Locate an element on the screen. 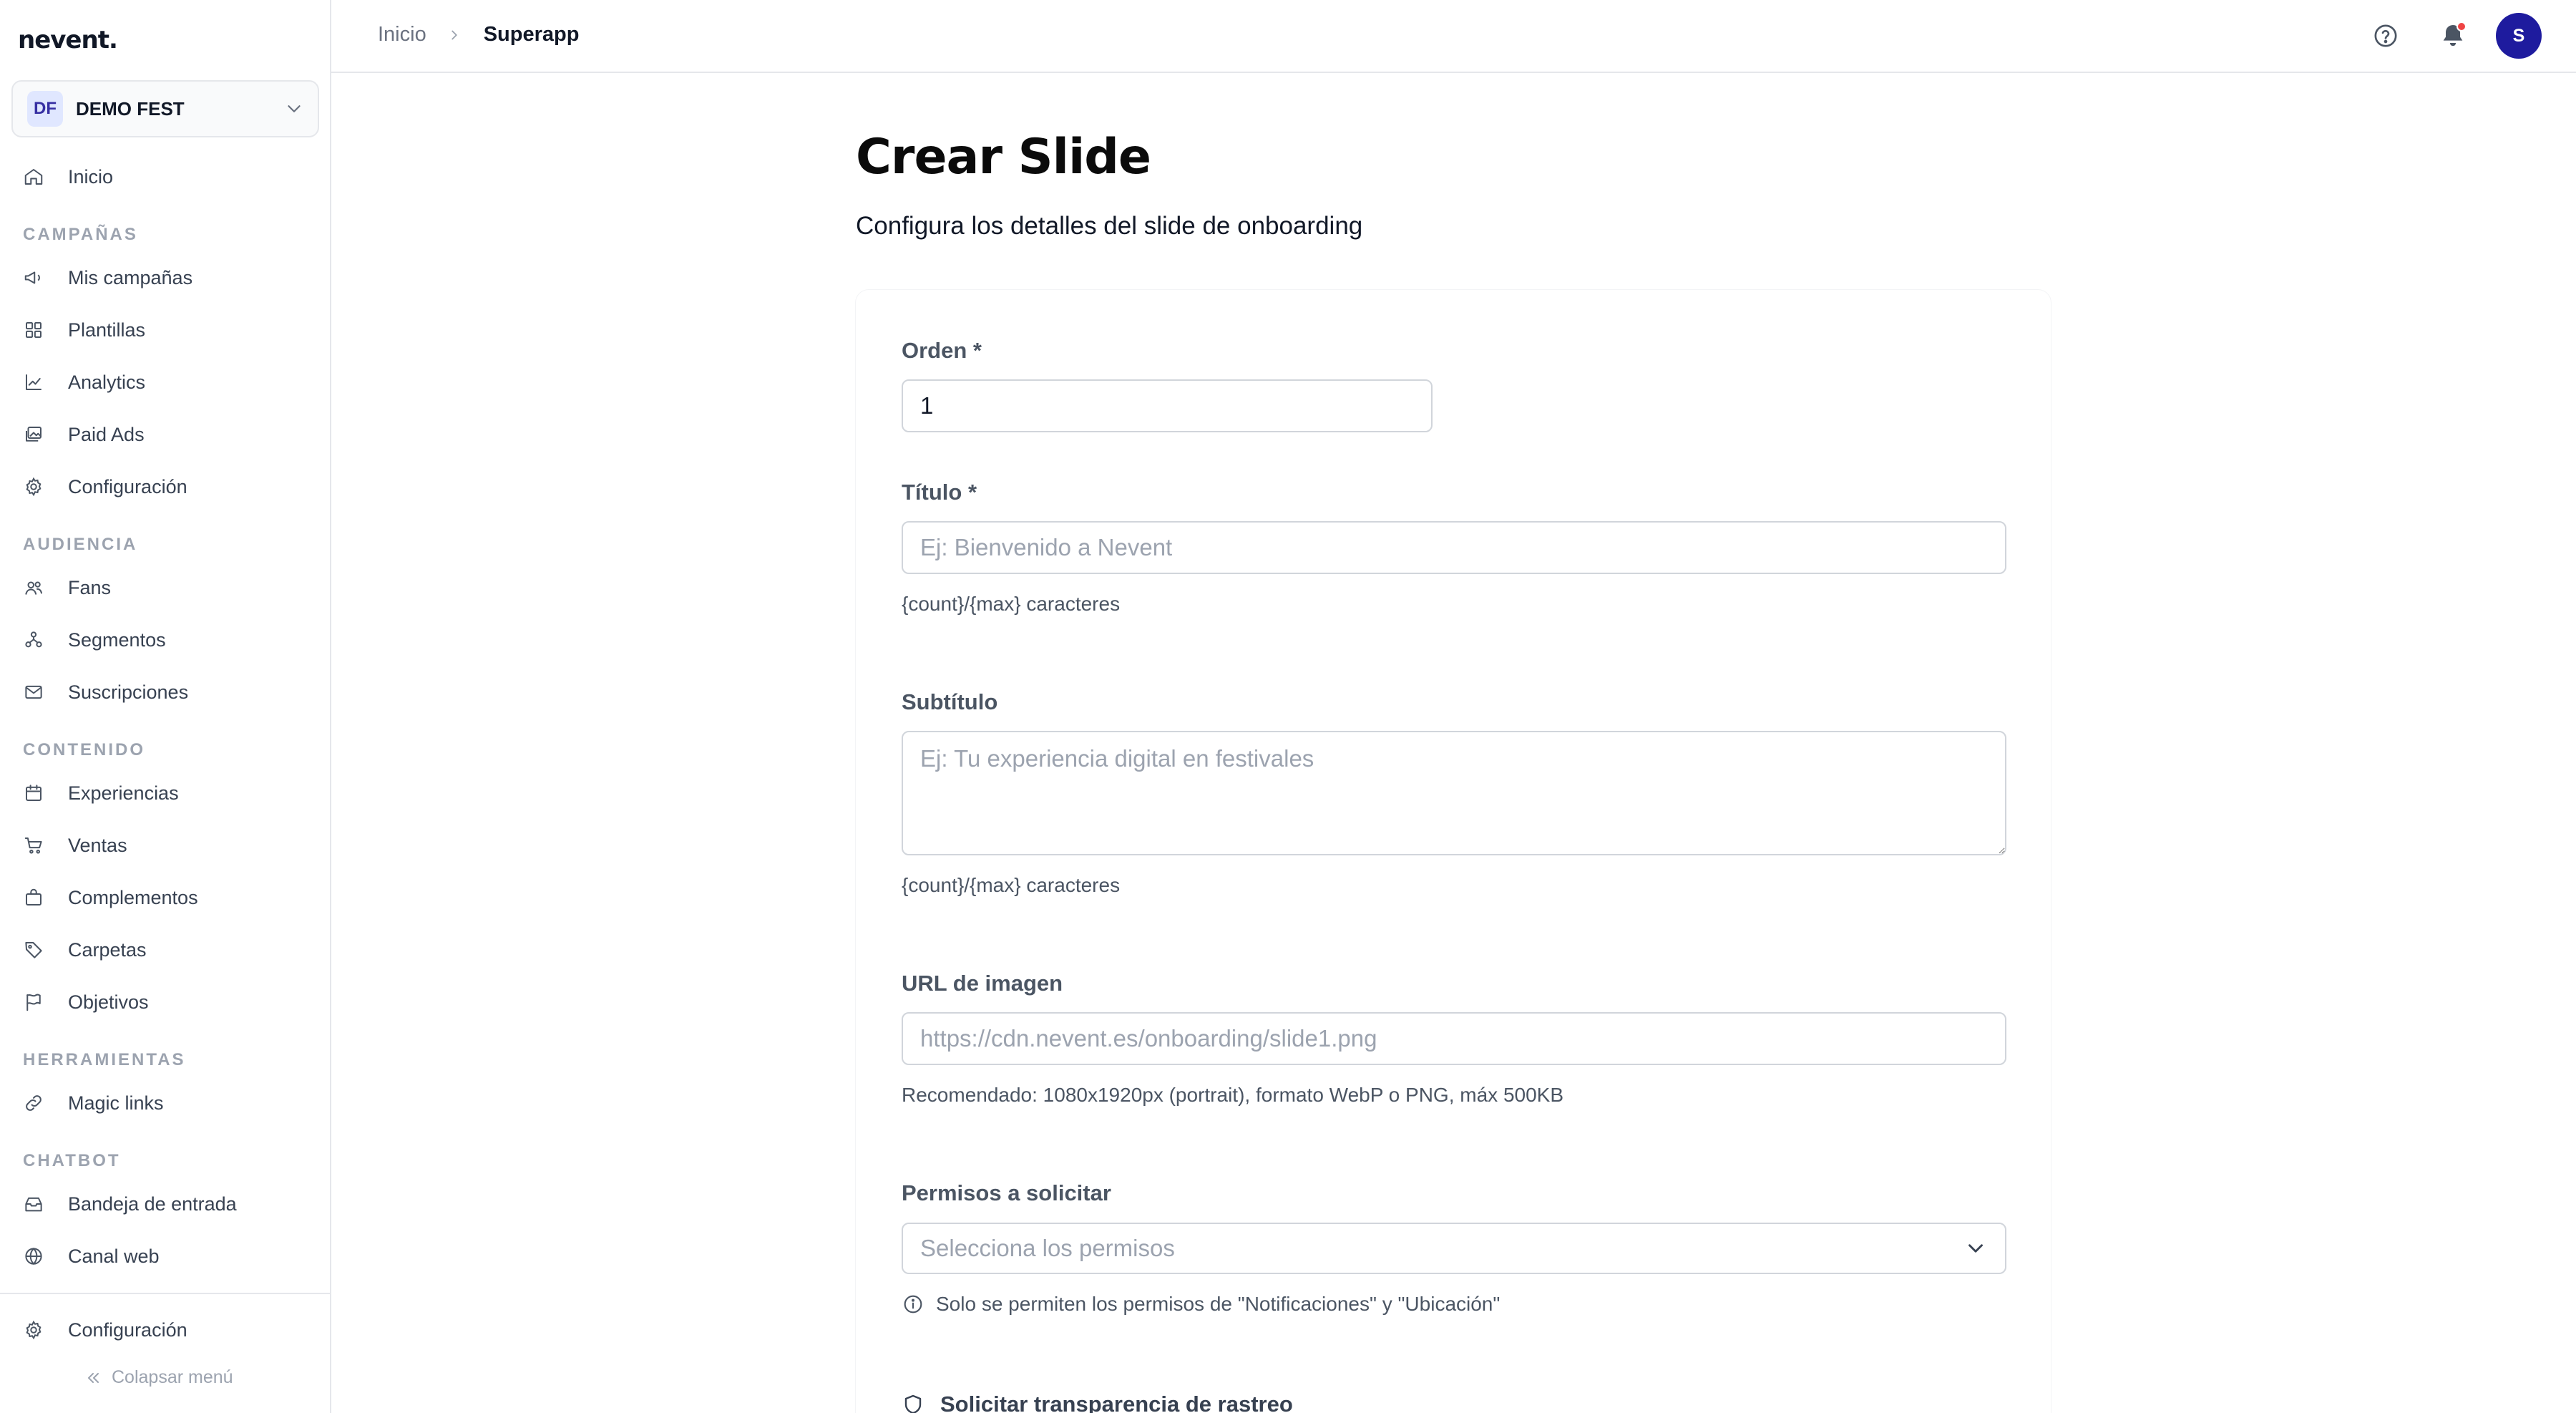 The image size is (2576, 1413). sidebar-item-campaign-settings: Configuración is located at coordinates (166, 487).